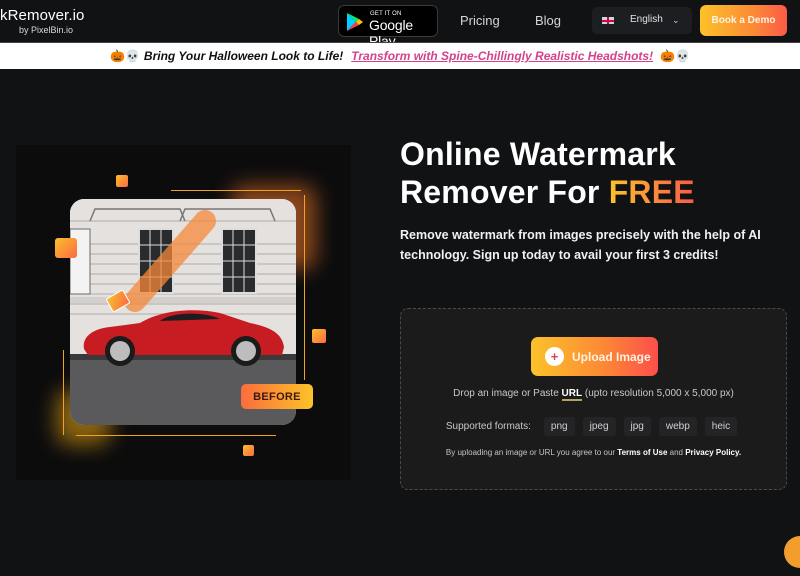 The width and height of the screenshot is (800, 576). What do you see at coordinates (236, 190) in the screenshot?
I see `frame-line-top` at bounding box center [236, 190].